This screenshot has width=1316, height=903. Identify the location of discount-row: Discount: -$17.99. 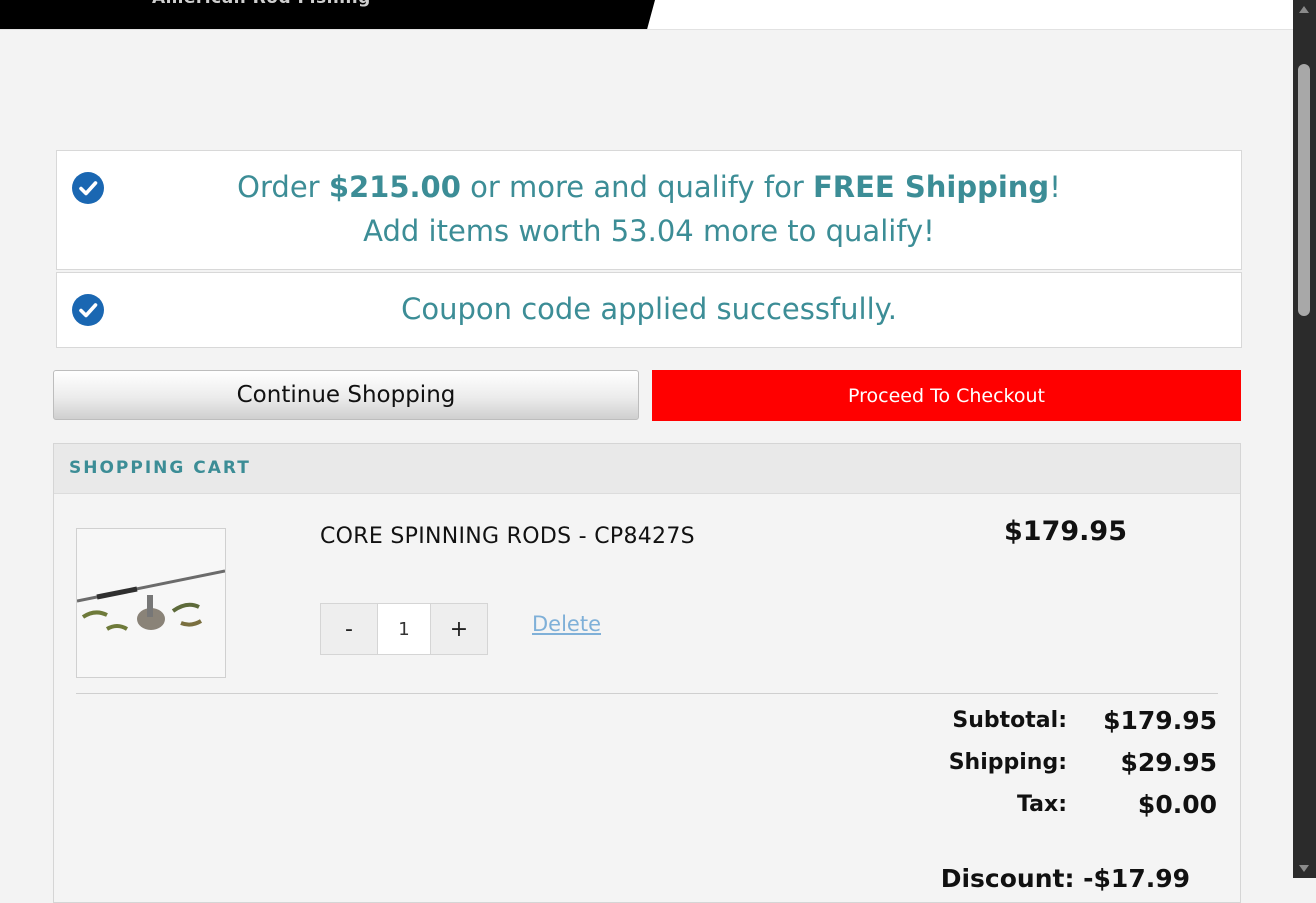
(1065, 878).